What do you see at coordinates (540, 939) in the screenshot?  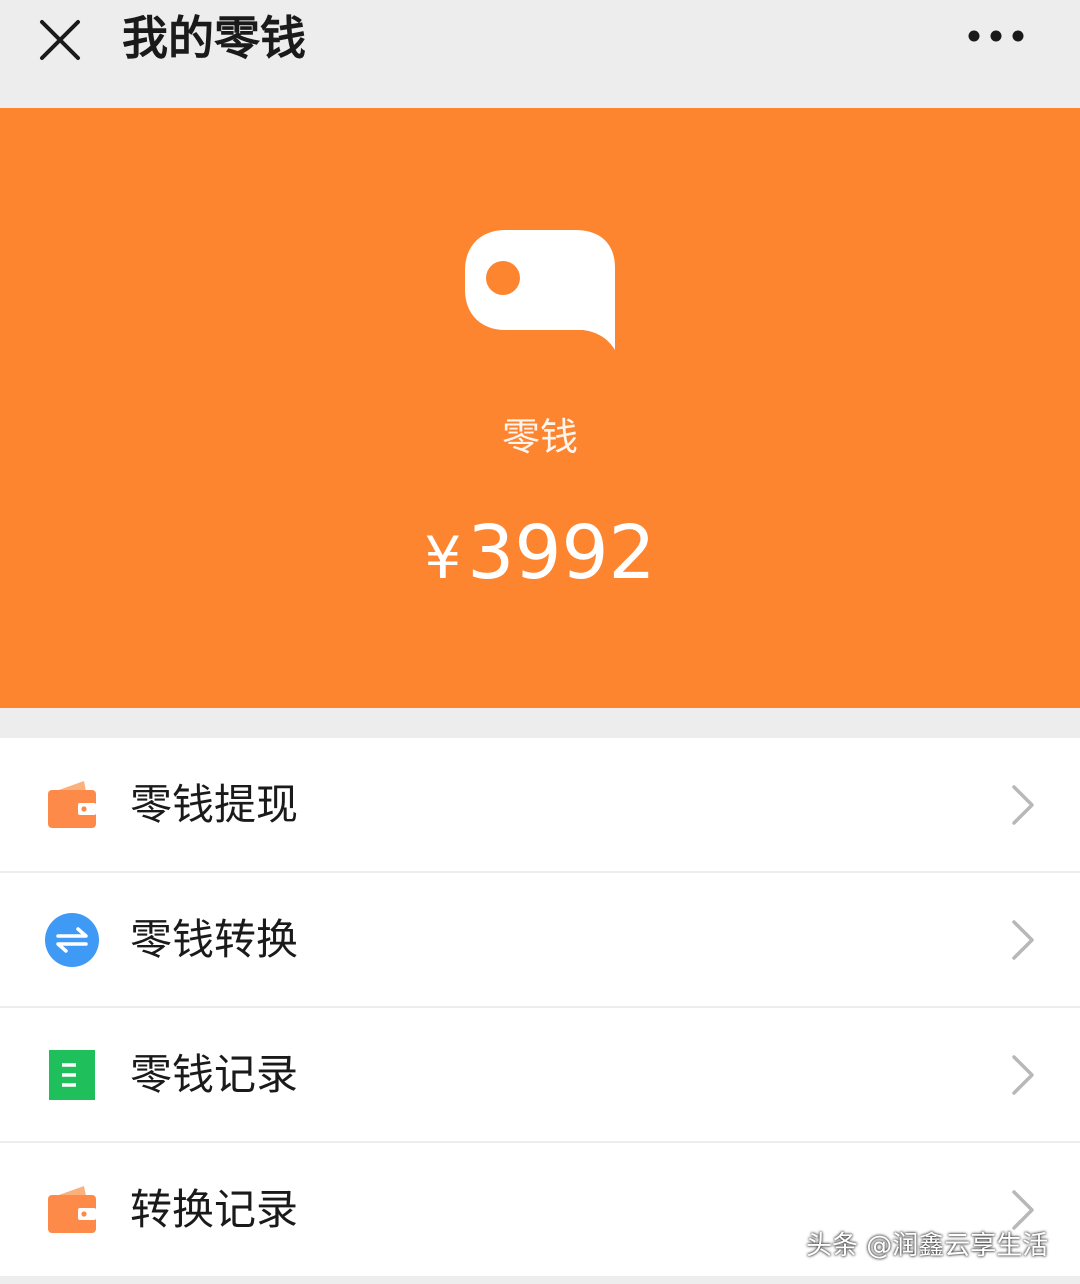 I see `menu-item-exchange: 零钱转换` at bounding box center [540, 939].